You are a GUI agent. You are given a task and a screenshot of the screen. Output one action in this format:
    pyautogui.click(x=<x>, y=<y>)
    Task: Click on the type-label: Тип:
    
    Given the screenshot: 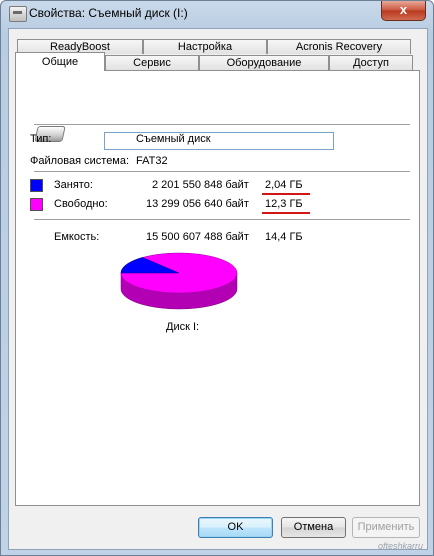 What is the action you would take?
    pyautogui.click(x=41, y=139)
    